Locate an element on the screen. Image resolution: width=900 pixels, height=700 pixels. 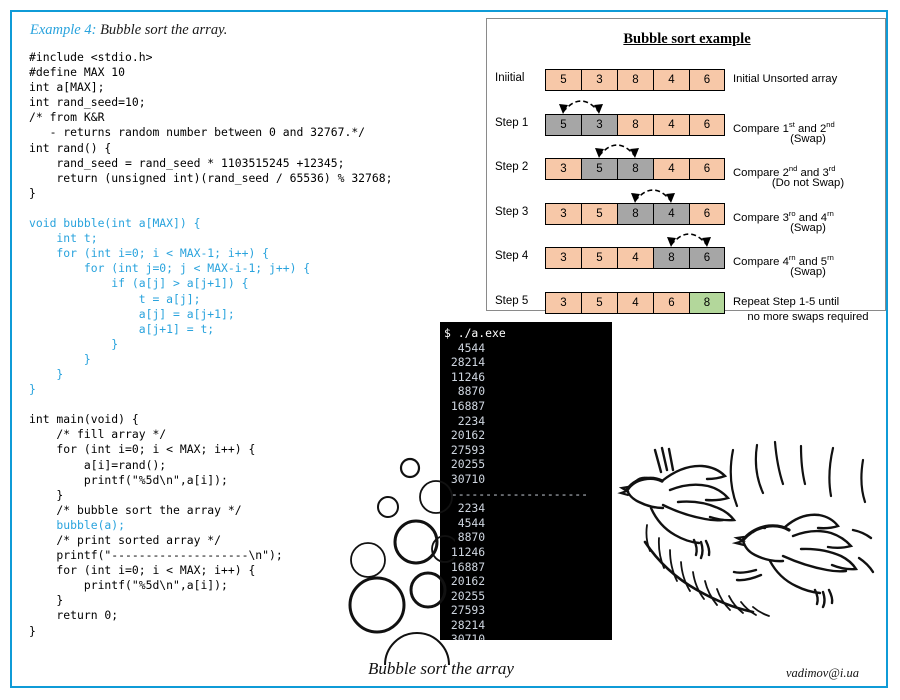
code-line: int a[MAX]; is located at coordinates (67, 87).